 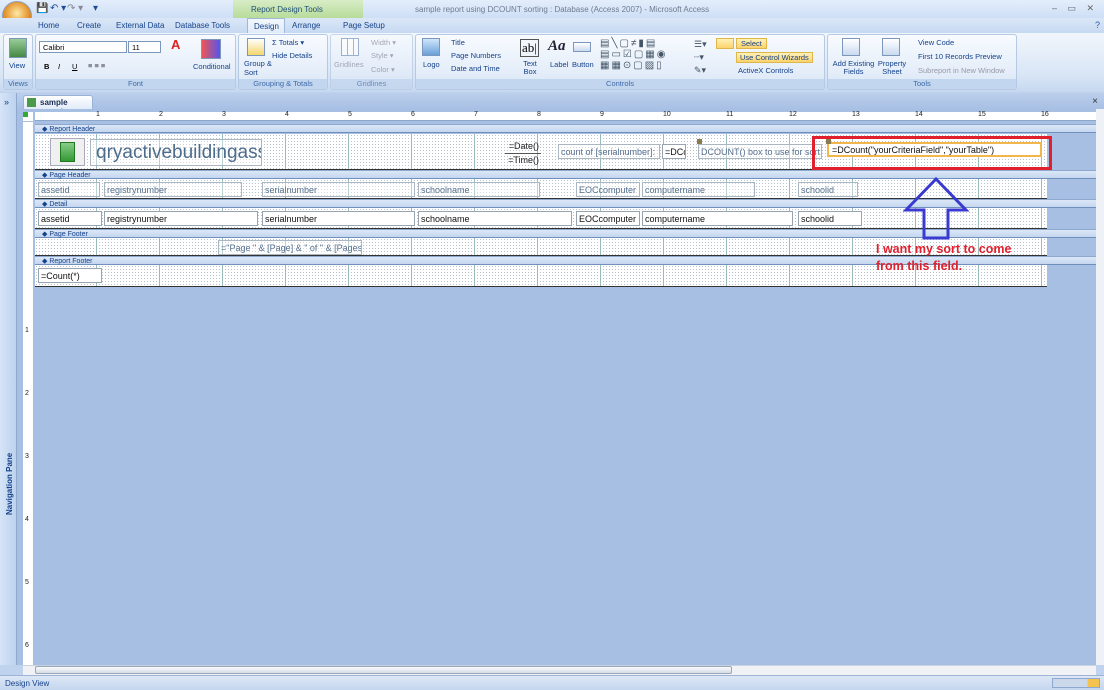 I want to click on date-textbox: =Date(), so click(x=523, y=146).